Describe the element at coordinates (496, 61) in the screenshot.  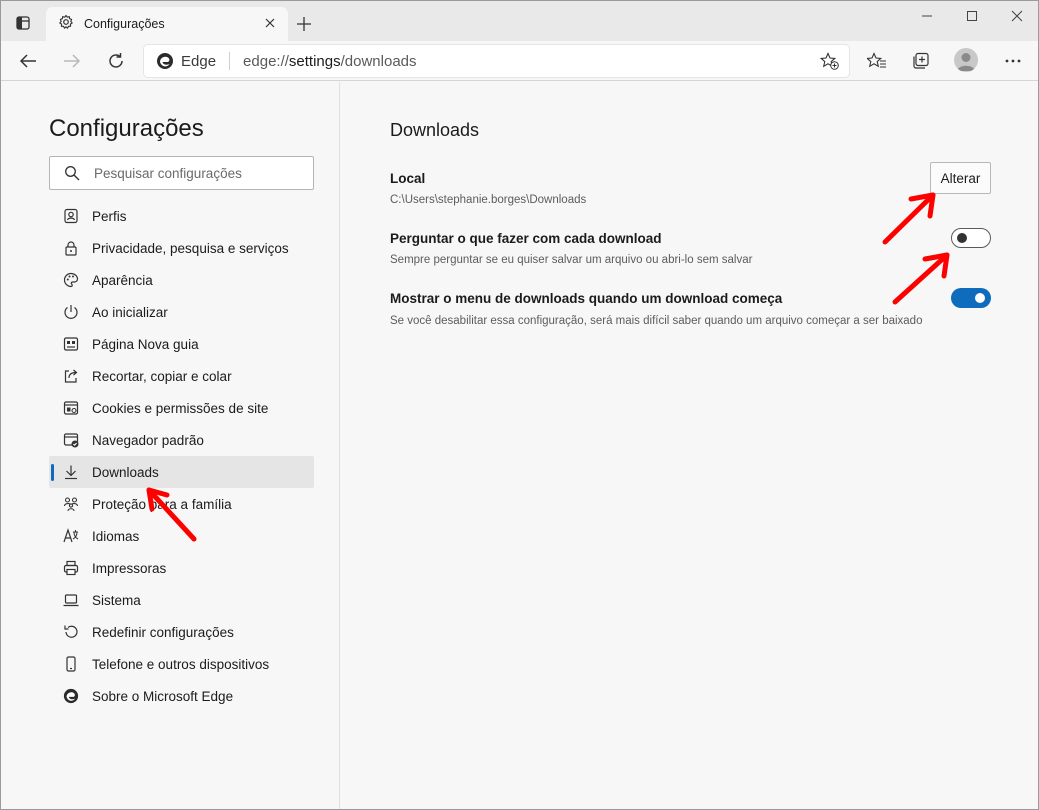
I see `address-bar: Edge edge://settings/downloads` at that location.